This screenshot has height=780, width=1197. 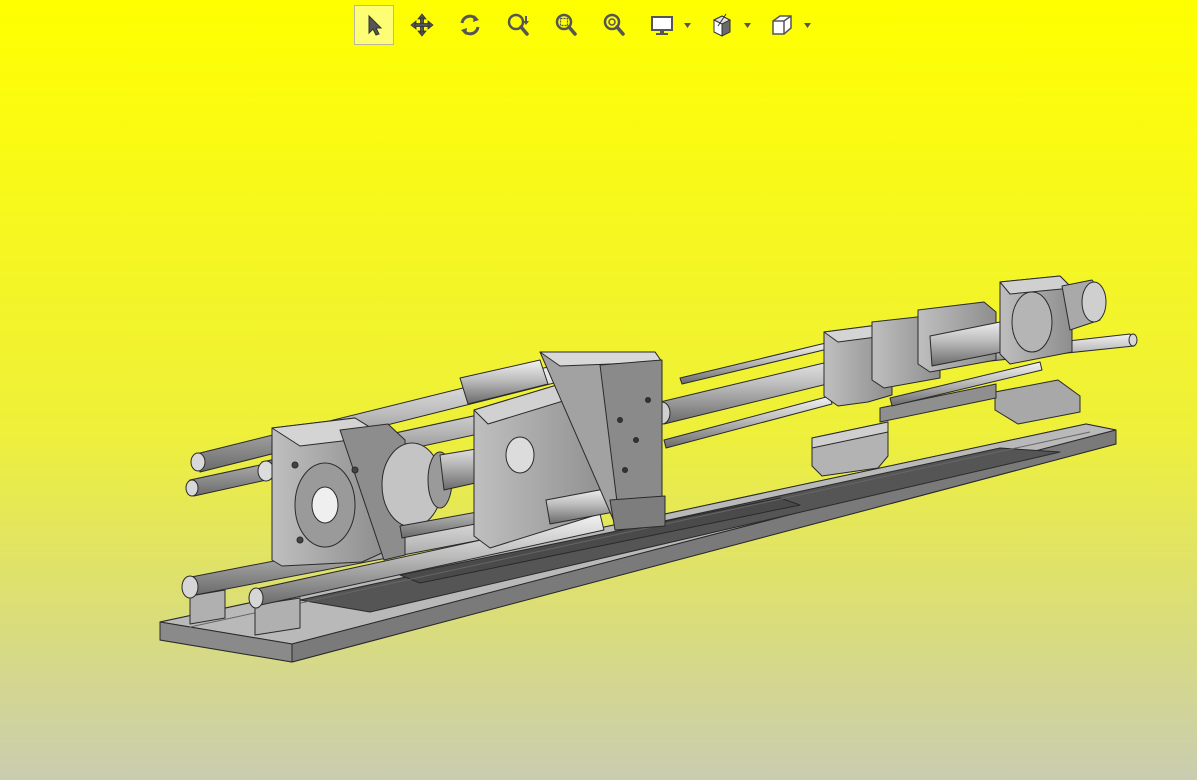 I want to click on zoom-window-icon, so click(x=566, y=24).